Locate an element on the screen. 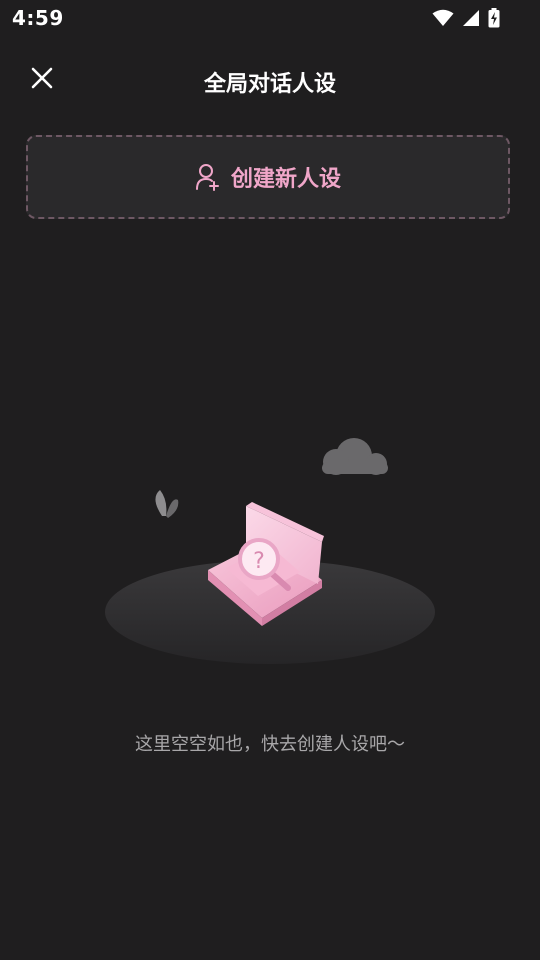  create-persona-button: 创建新人设 is located at coordinates (268, 177).